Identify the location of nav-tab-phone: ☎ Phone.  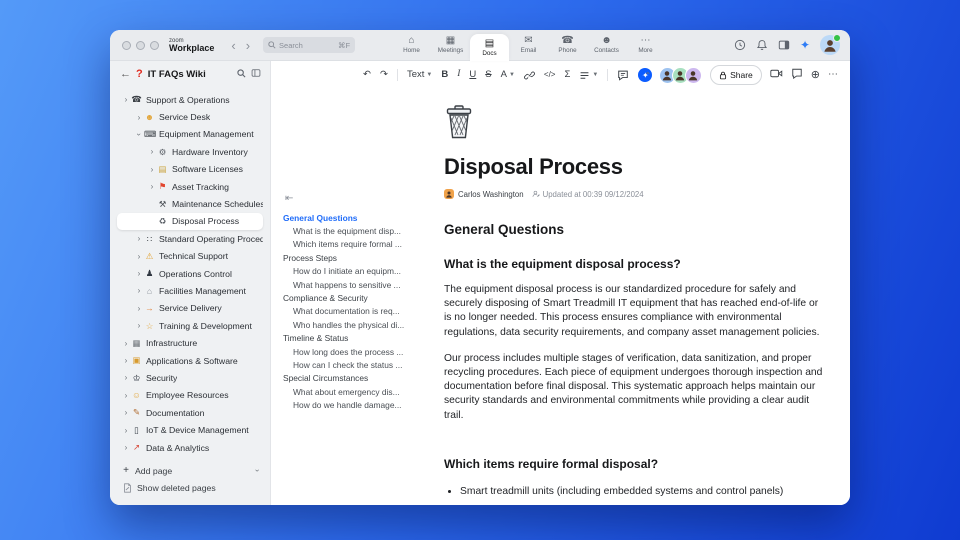
(567, 45).